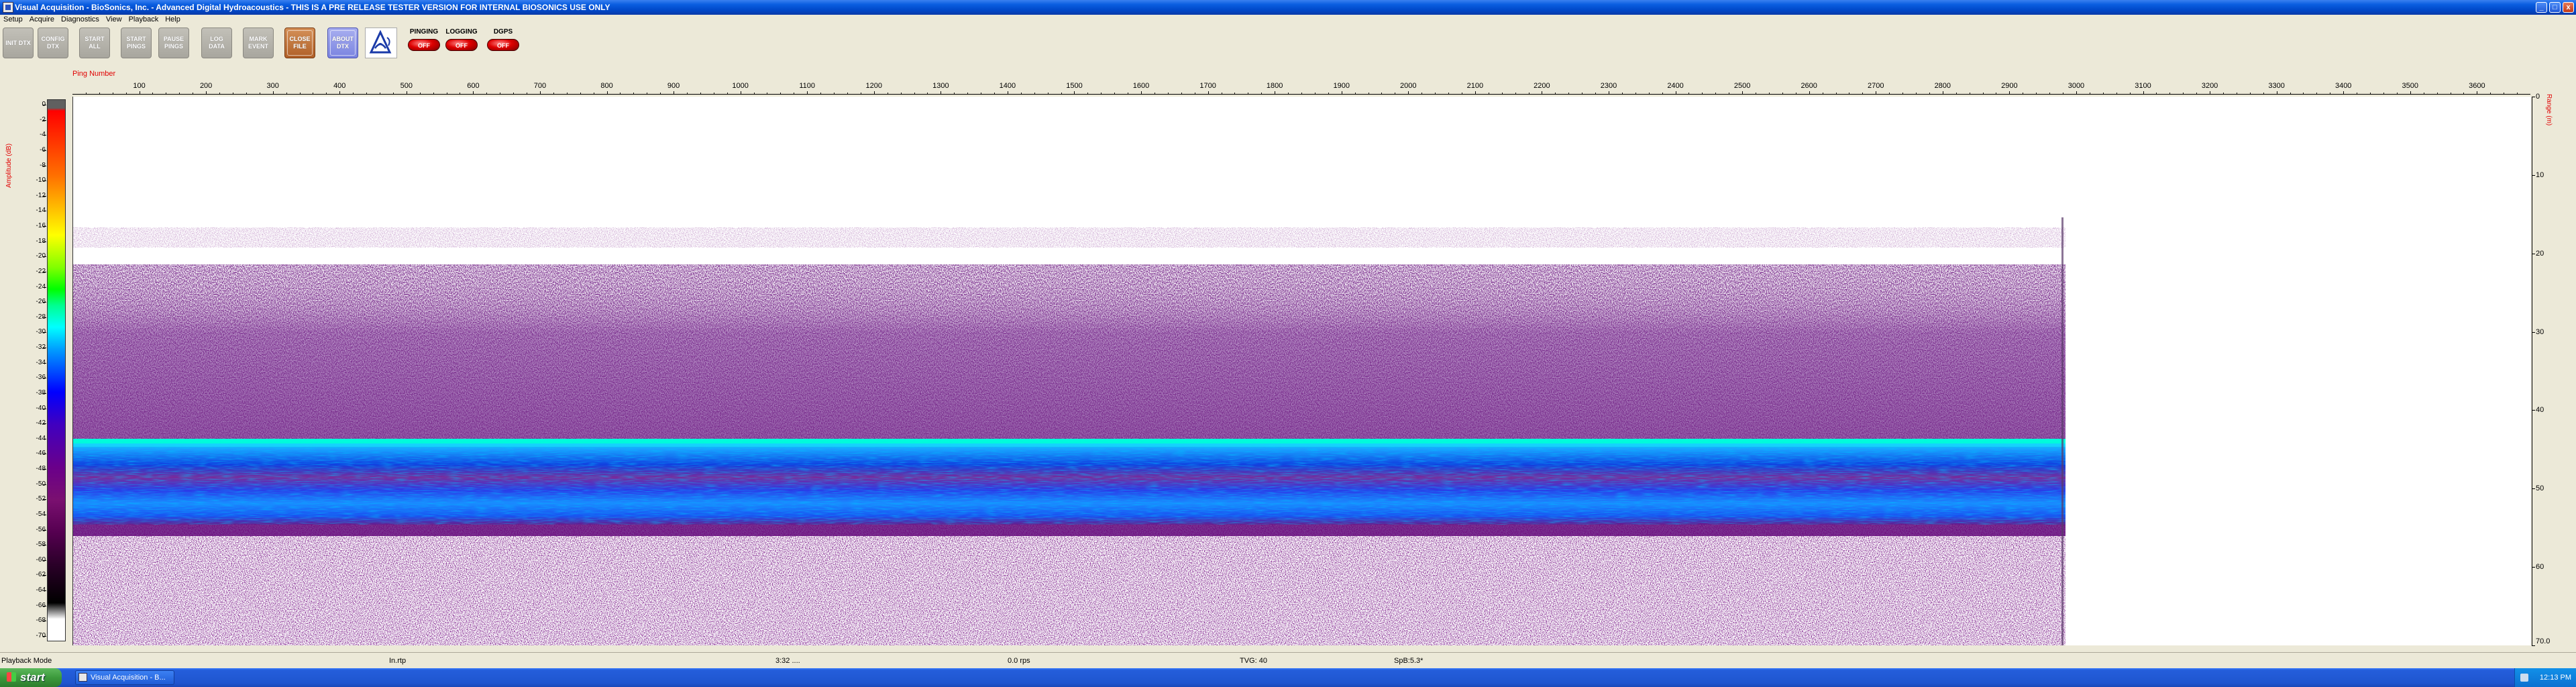  Describe the element at coordinates (1809, 86) in the screenshot. I see `ping-tick-label: 2600` at that location.